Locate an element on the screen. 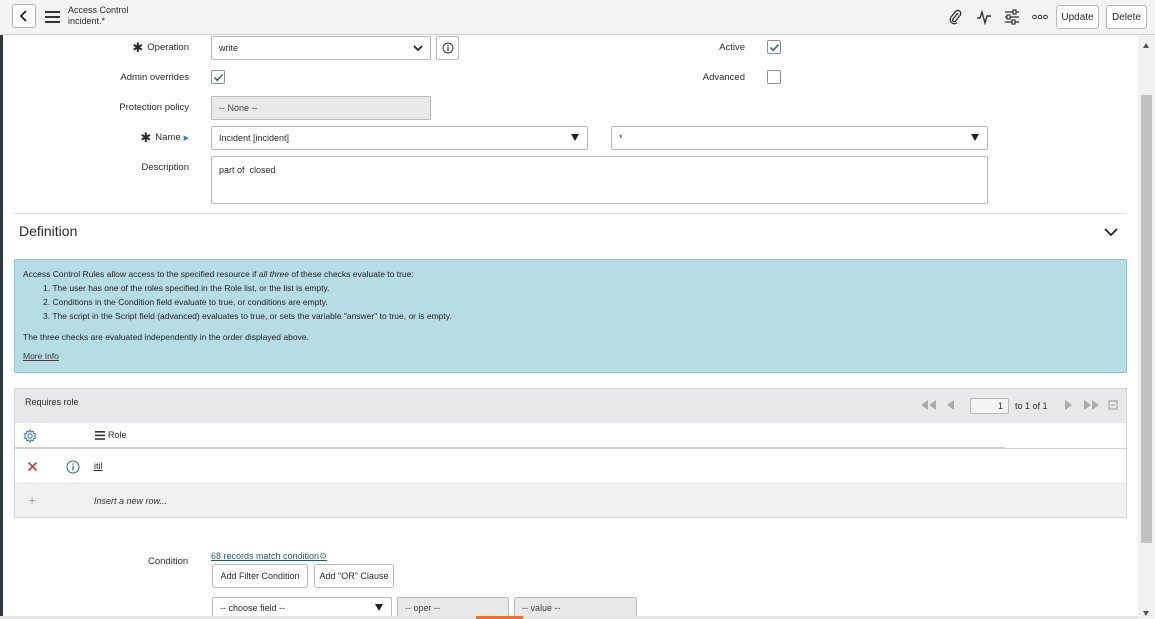 Image resolution: width=1155 pixels, height=619 pixels. form-header: Access Control incident.* Update Delete is located at coordinates (577, 17).